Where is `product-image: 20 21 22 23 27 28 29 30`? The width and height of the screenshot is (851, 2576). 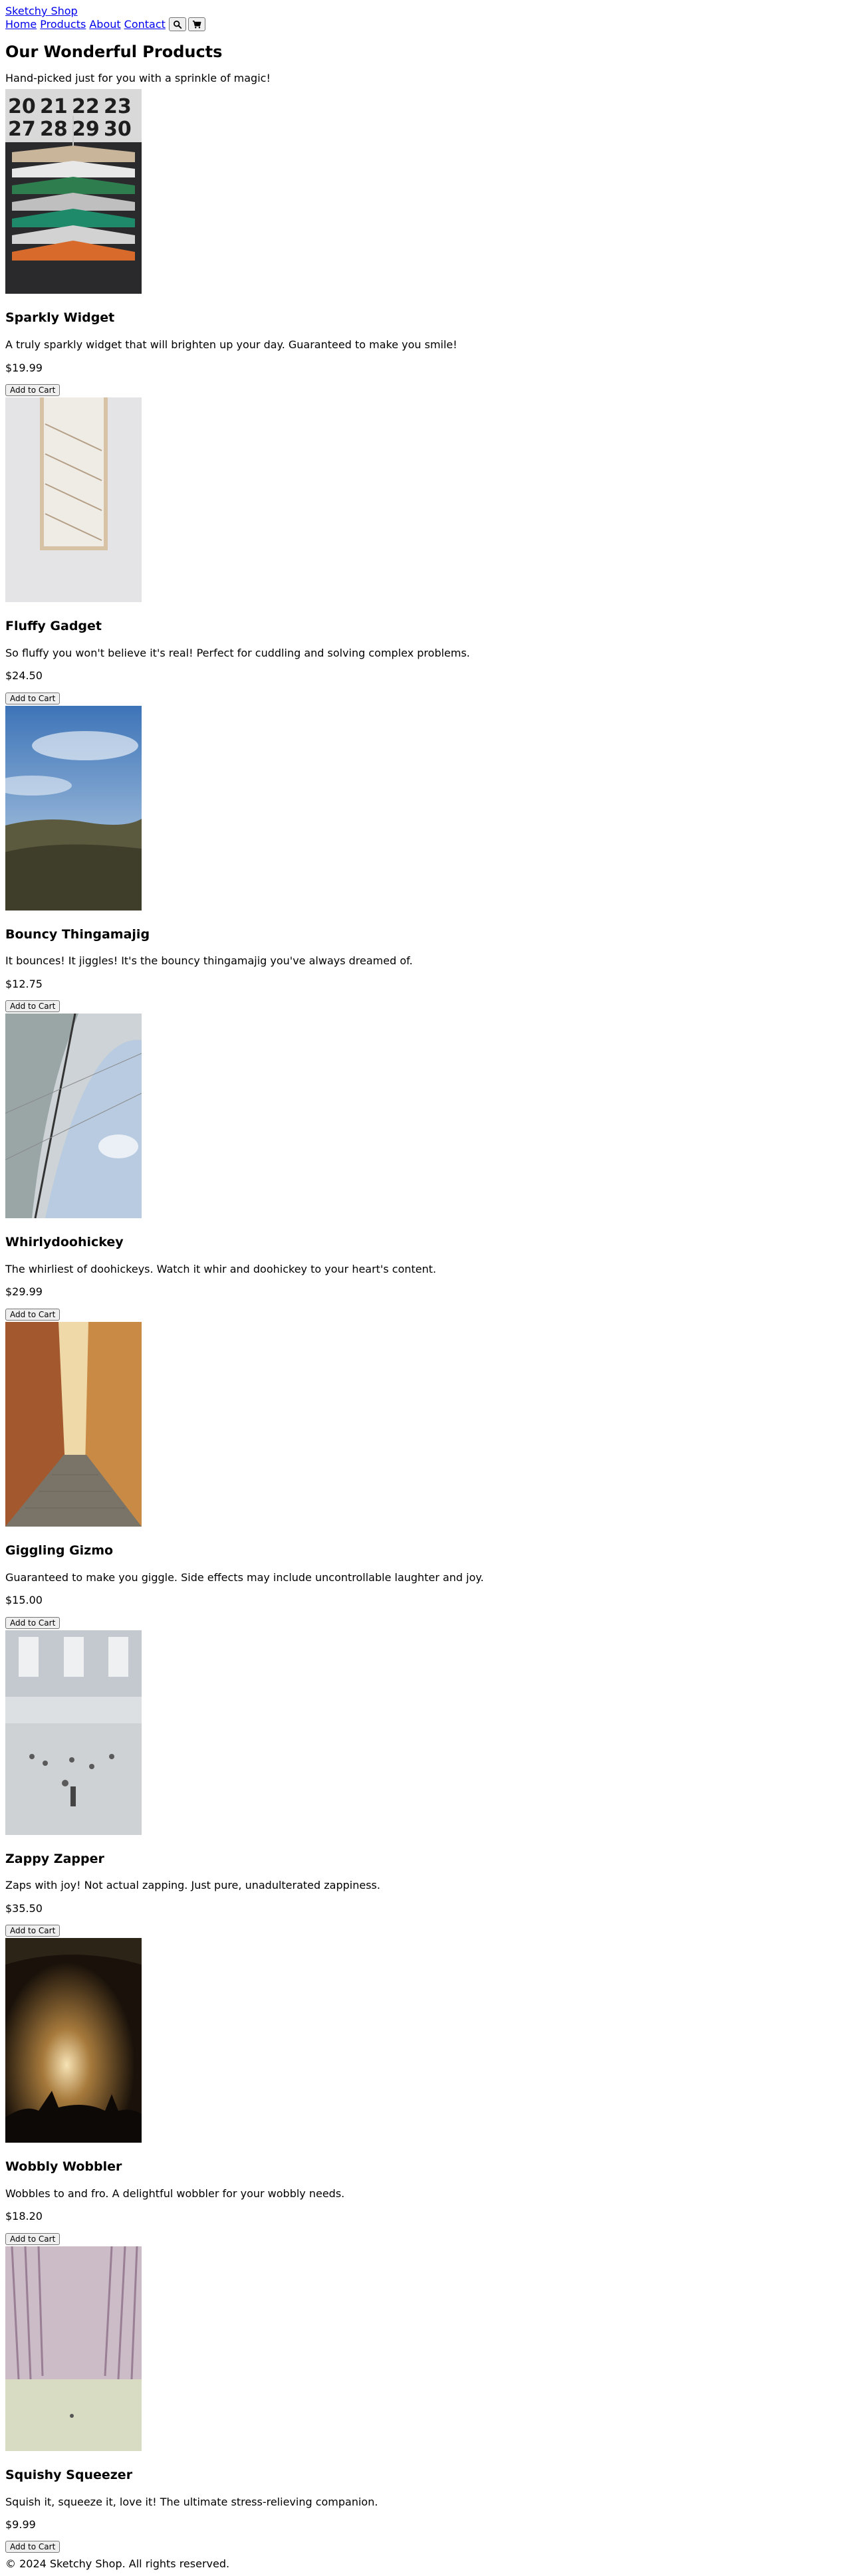
product-image: 20 21 22 23 27 28 29 30 is located at coordinates (73, 191).